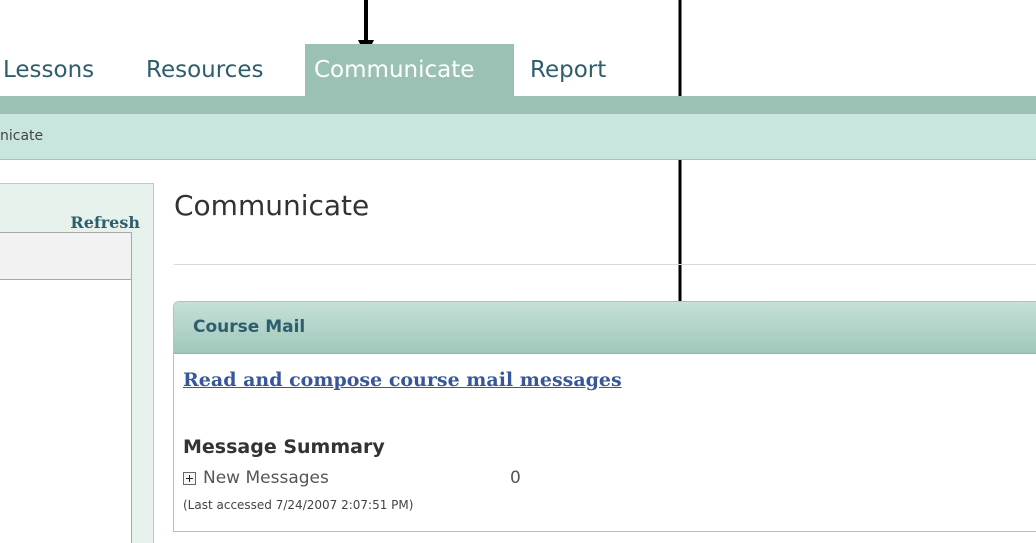 The width and height of the screenshot is (1036, 543). What do you see at coordinates (266, 478) in the screenshot?
I see `new-messages-label: New Messages` at bounding box center [266, 478].